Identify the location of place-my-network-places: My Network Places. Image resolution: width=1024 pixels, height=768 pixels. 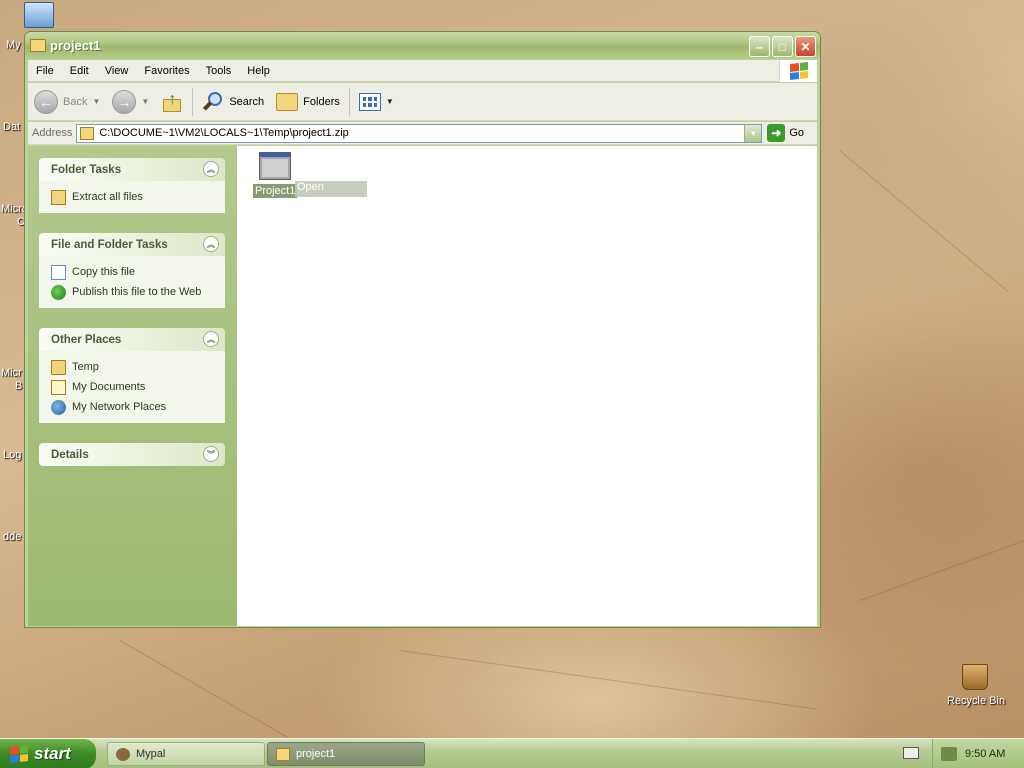
(138, 407).